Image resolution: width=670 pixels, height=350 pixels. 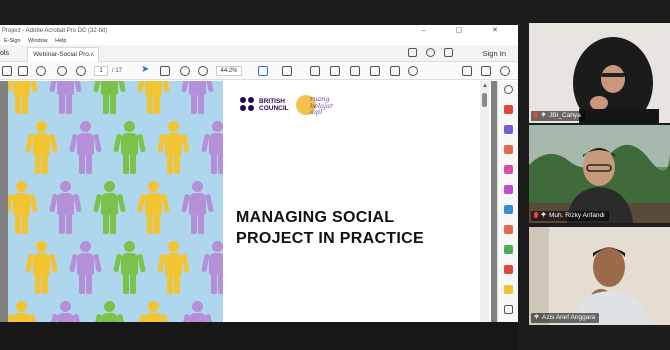 What do you see at coordinates (12, 41) in the screenshot?
I see `menu-esign: E-Sign` at bounding box center [12, 41].